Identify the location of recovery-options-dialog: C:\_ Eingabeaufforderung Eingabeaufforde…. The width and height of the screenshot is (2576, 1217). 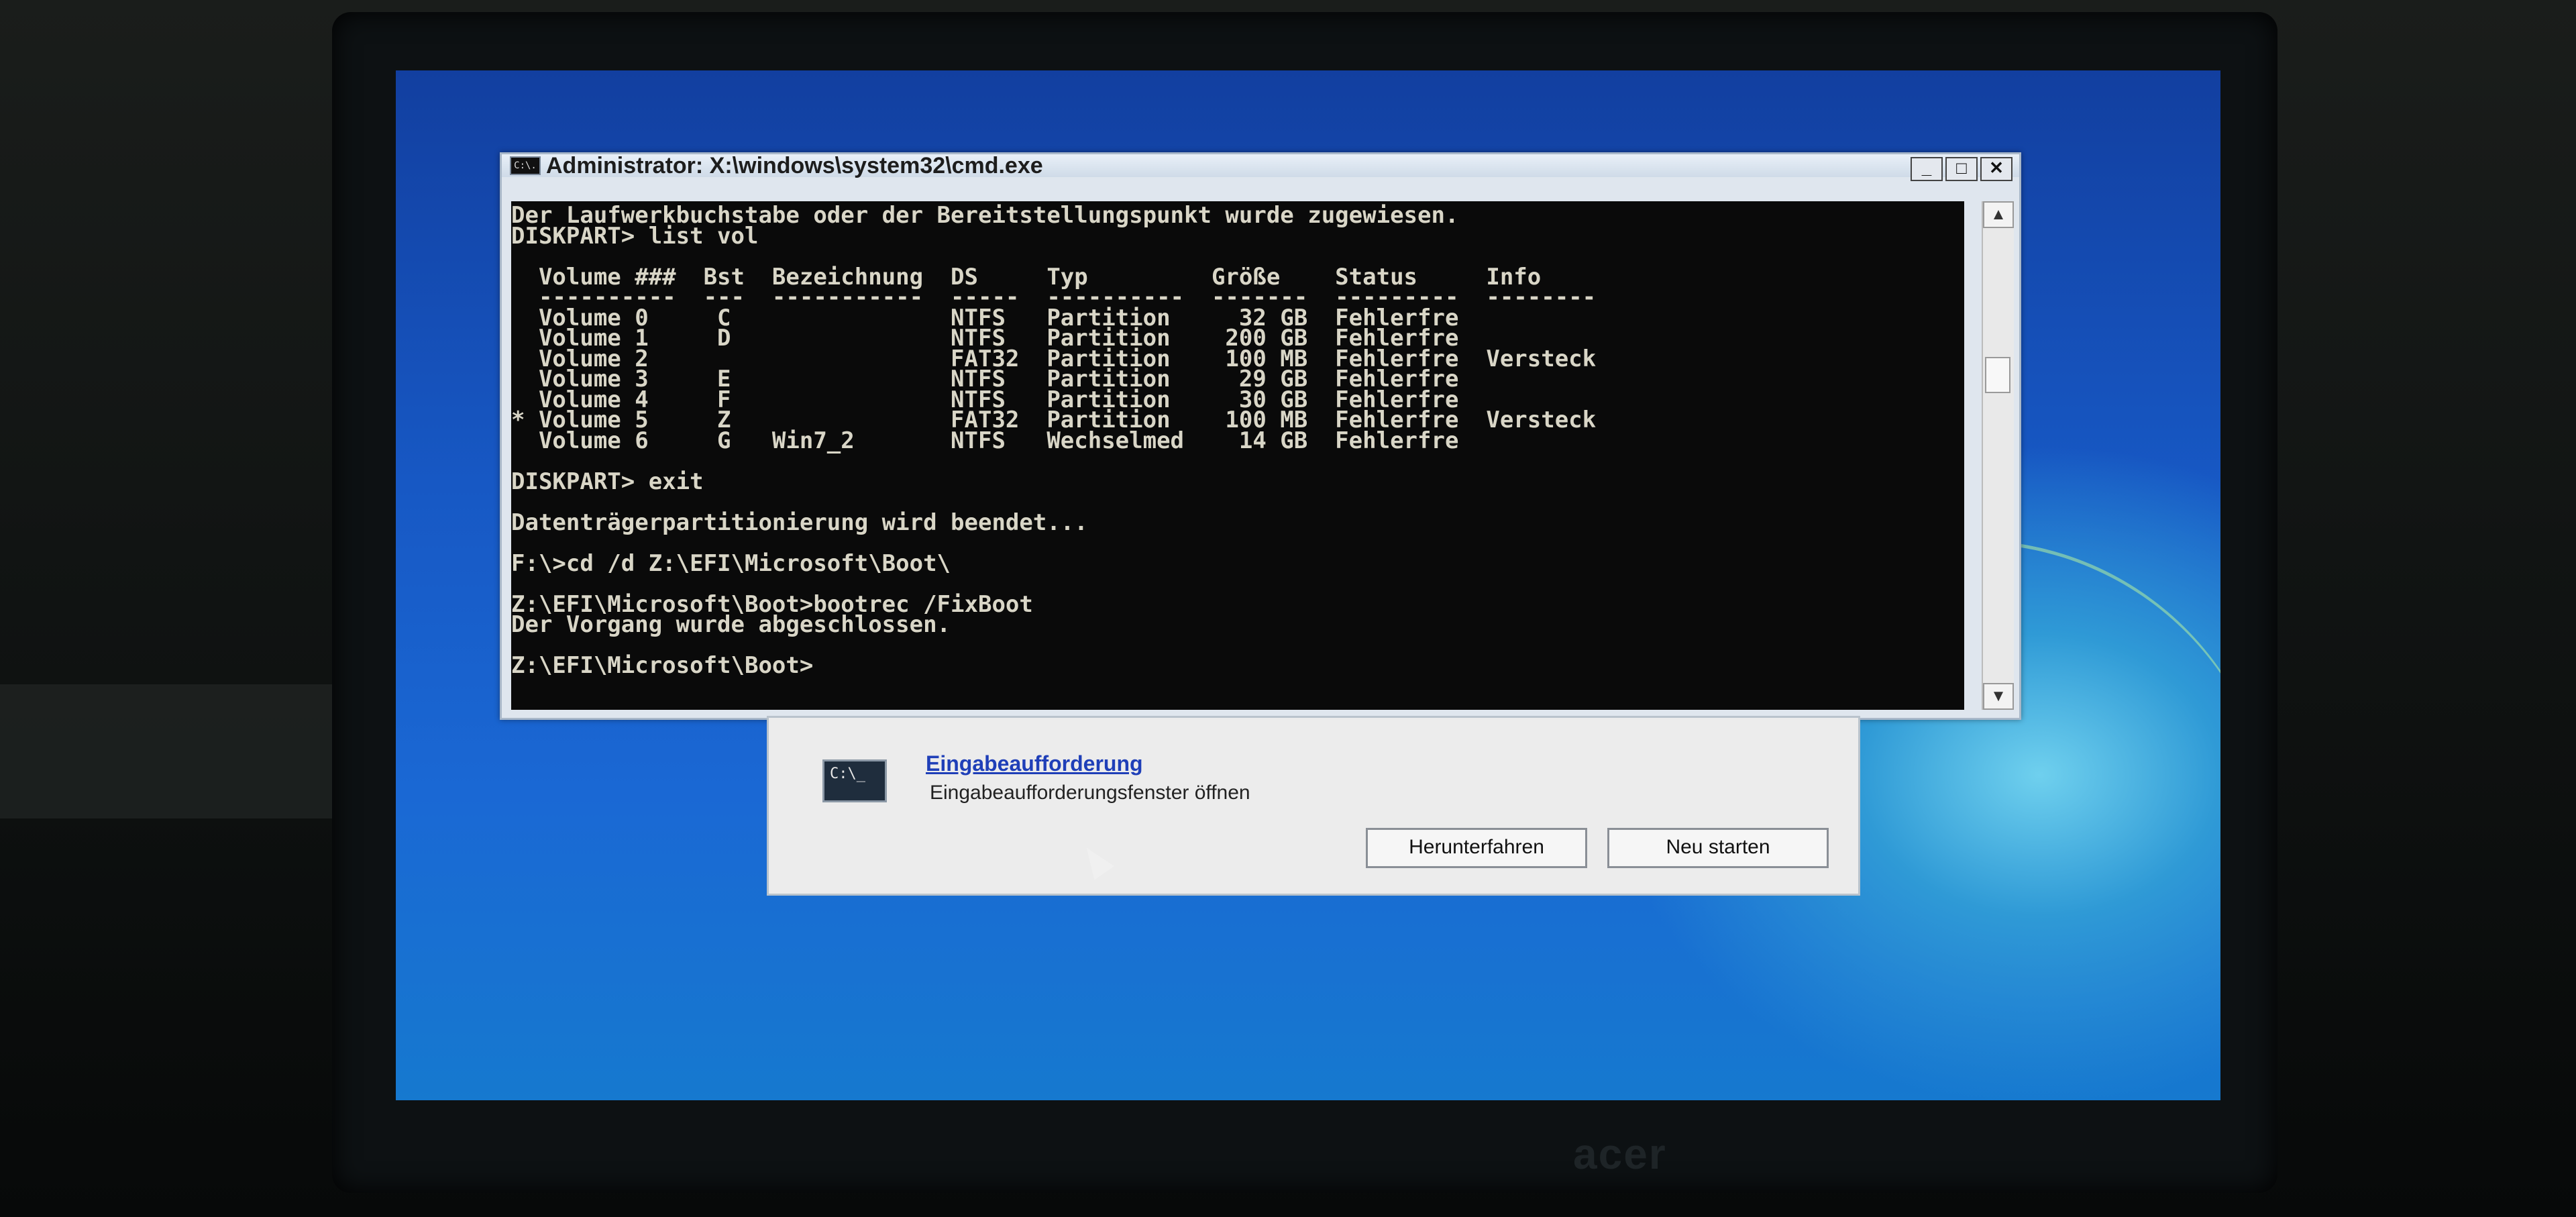
(1313, 806).